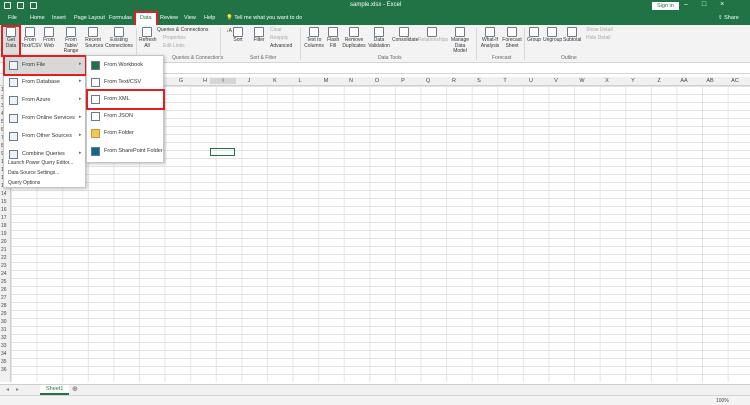 This screenshot has height=405, width=750. What do you see at coordinates (37, 18) in the screenshot?
I see `tab-home: Home` at bounding box center [37, 18].